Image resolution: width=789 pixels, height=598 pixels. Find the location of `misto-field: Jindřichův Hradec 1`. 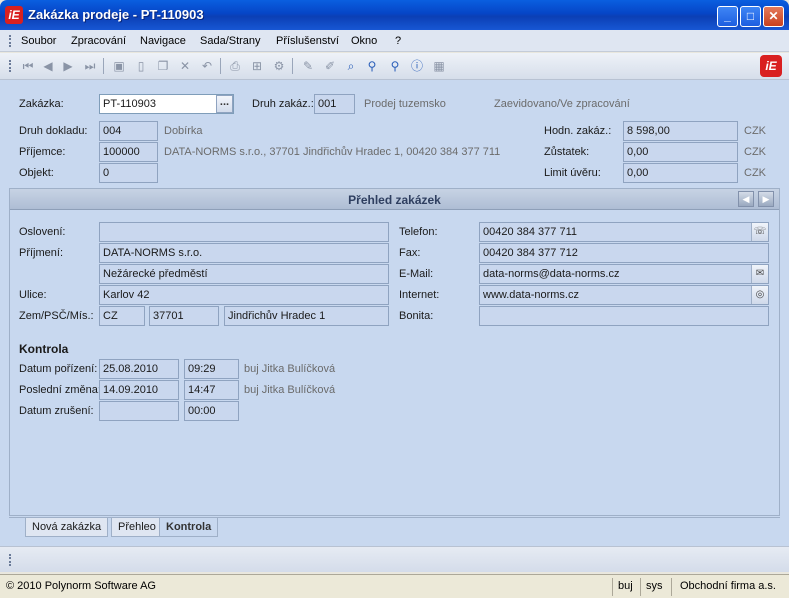

misto-field: Jindřichův Hradec 1 is located at coordinates (306, 316).